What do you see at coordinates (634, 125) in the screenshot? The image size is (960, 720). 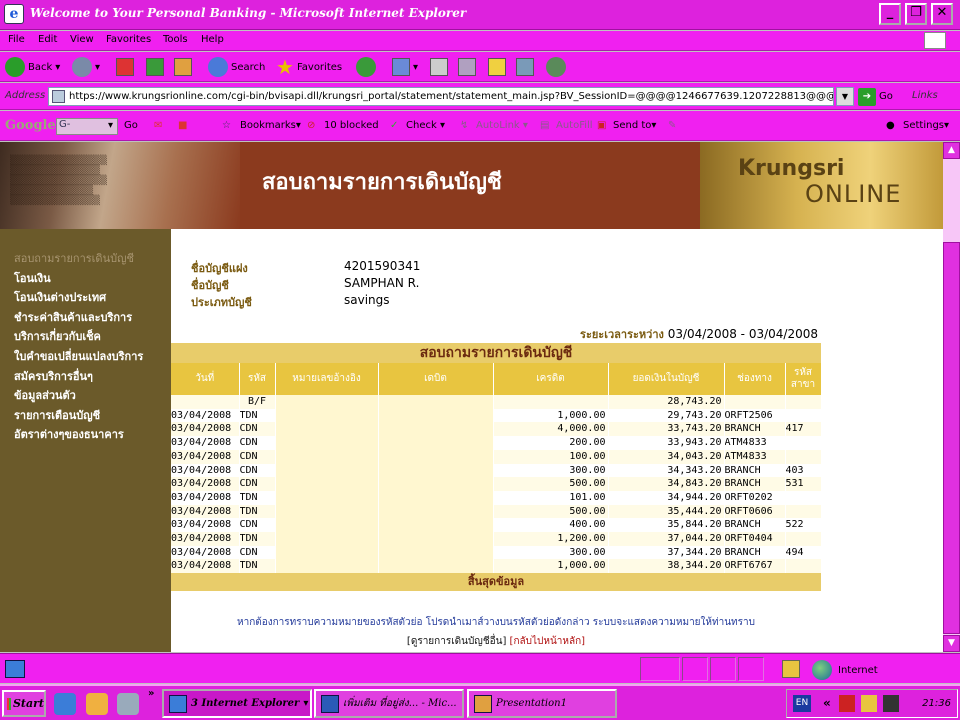 I see `sendto-button: Send to▾` at bounding box center [634, 125].